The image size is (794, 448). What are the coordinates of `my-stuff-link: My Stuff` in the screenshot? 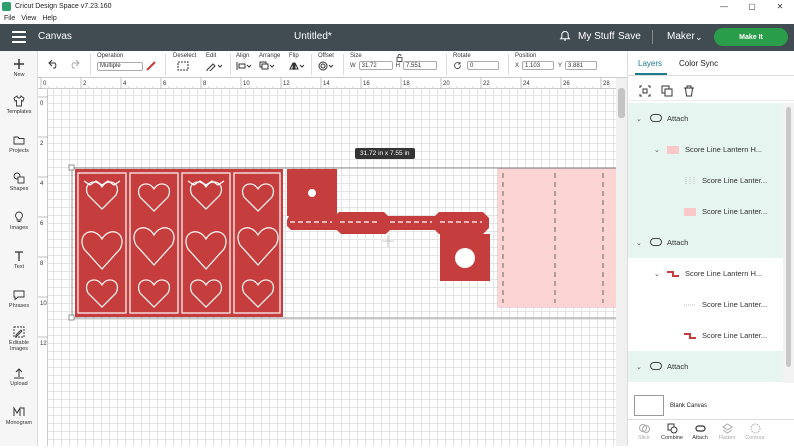 It's located at (596, 36).